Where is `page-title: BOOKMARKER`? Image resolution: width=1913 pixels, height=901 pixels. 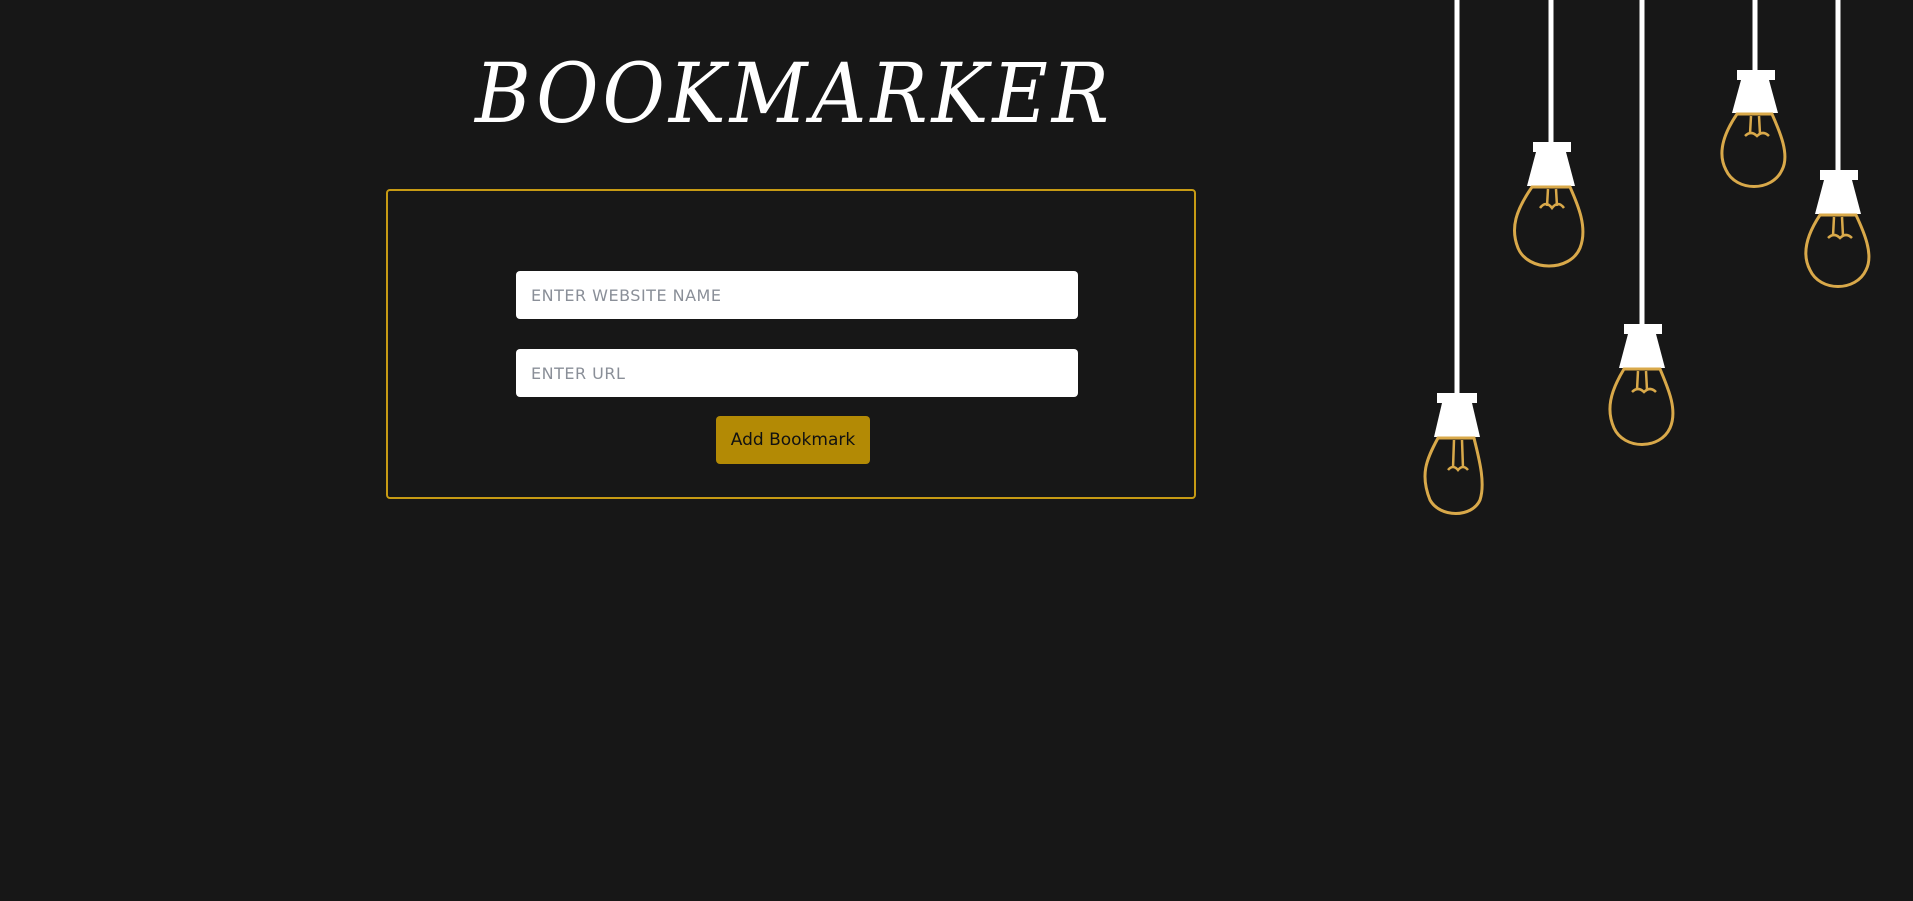
page-title: BOOKMARKER is located at coordinates (794, 93).